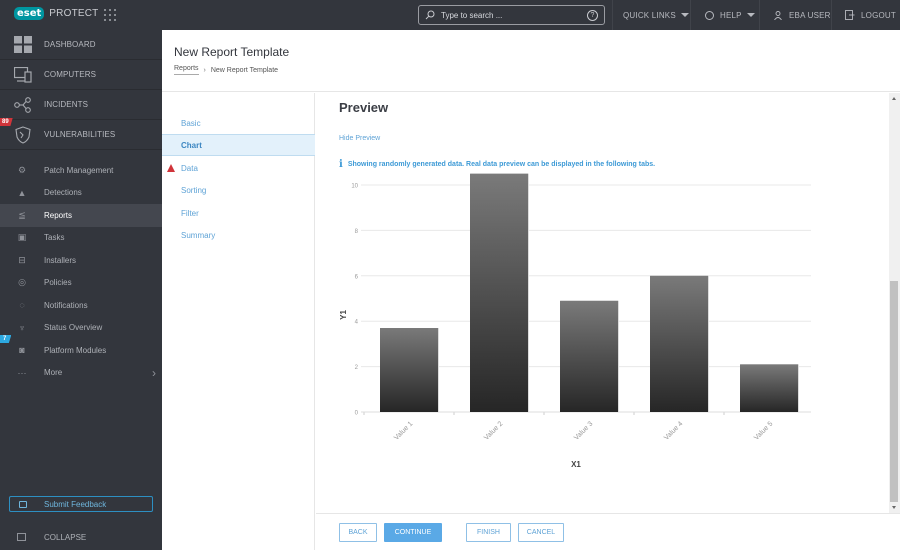 The height and width of the screenshot is (550, 900). Describe the element at coordinates (731, 15) in the screenshot. I see `help-label: HELP` at that location.